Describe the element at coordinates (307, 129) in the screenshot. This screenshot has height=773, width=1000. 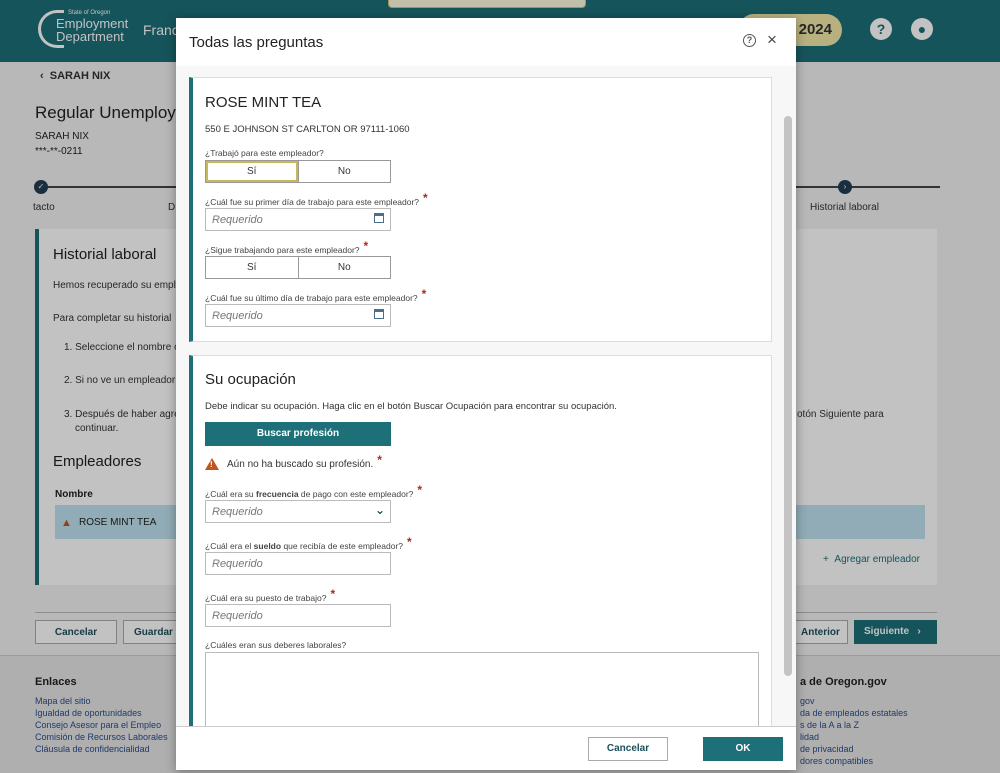
I see `employer-address: 550 E JOHNSON ST CARLTON OR 97111-1060` at that location.